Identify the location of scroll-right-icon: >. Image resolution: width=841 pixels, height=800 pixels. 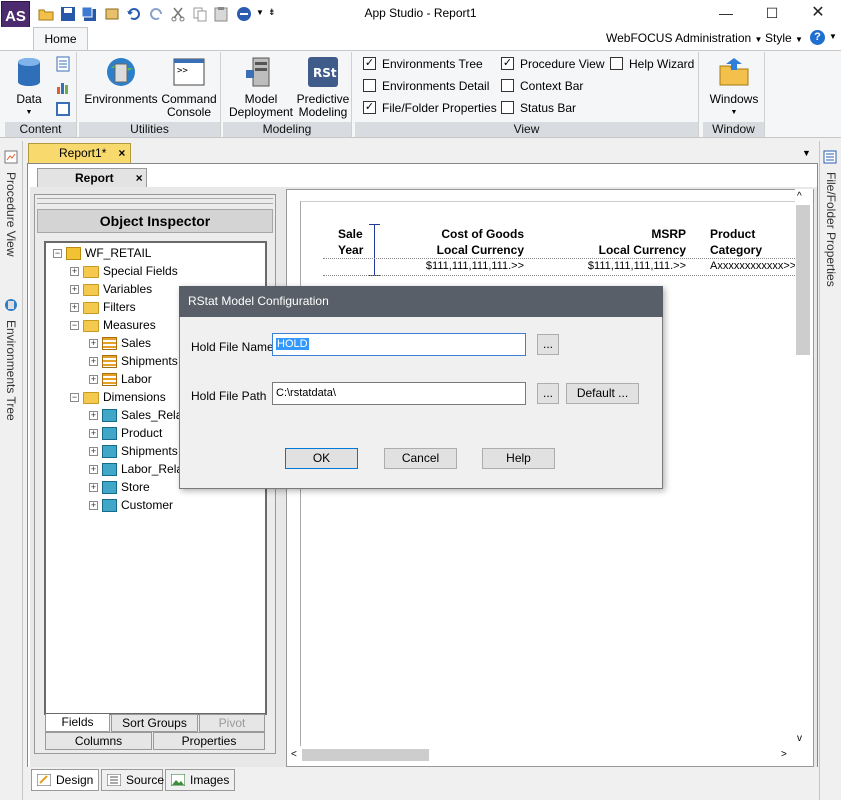
(784, 754).